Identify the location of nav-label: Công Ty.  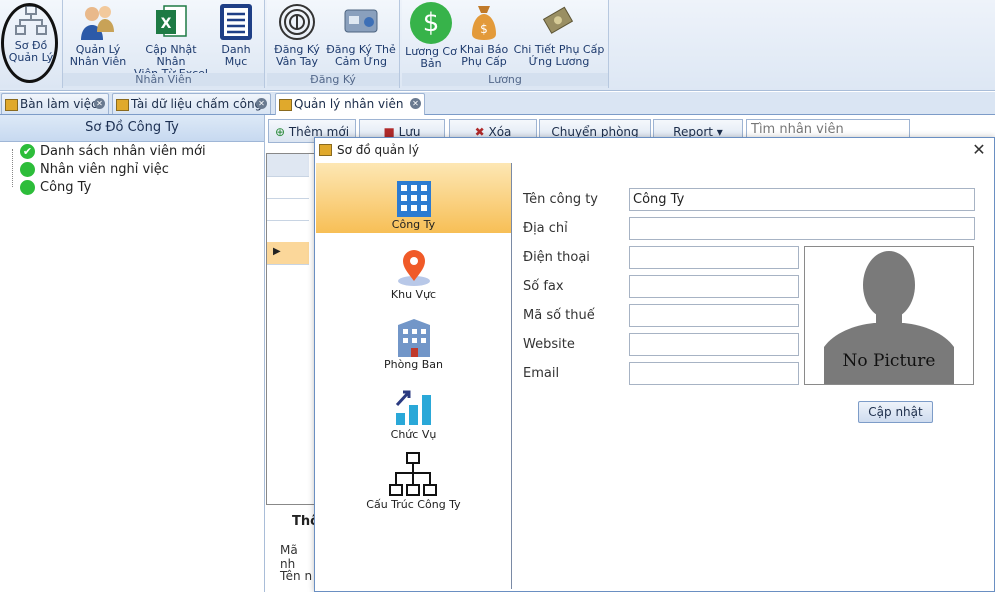
(413, 224).